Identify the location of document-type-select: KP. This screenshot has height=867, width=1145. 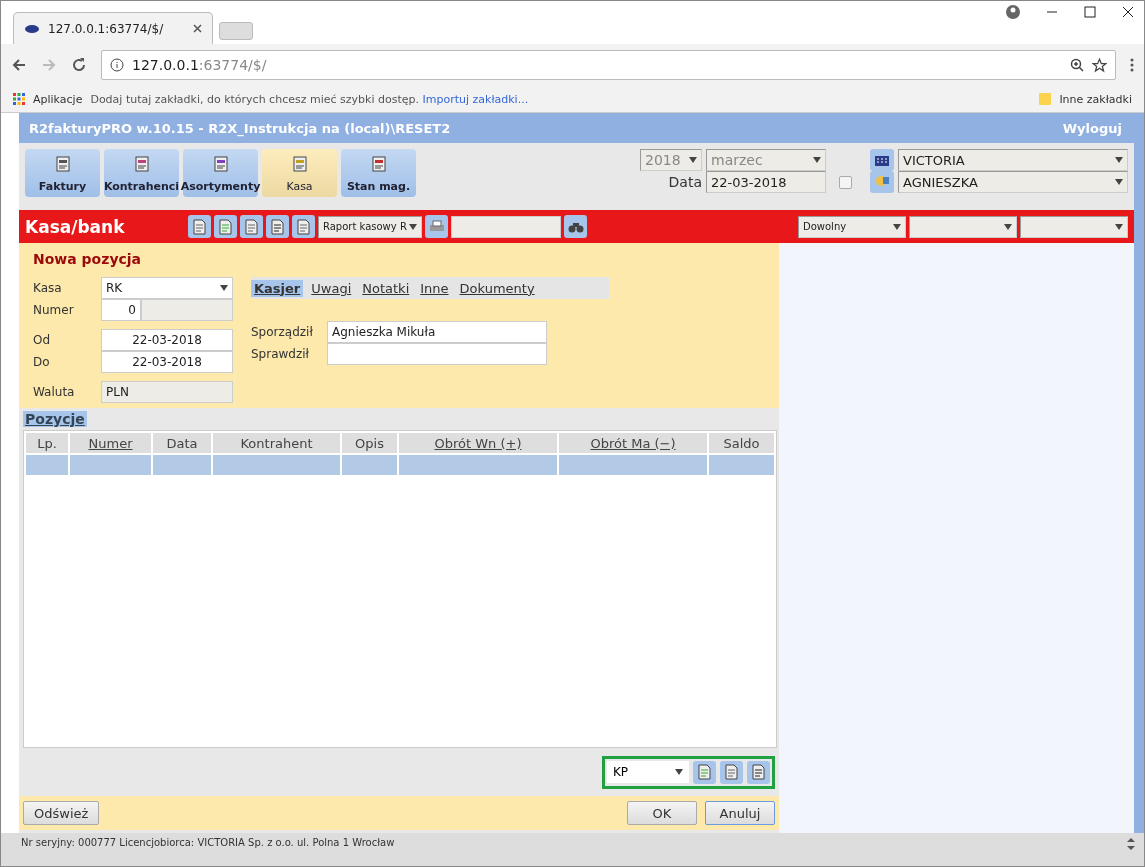
(648, 772).